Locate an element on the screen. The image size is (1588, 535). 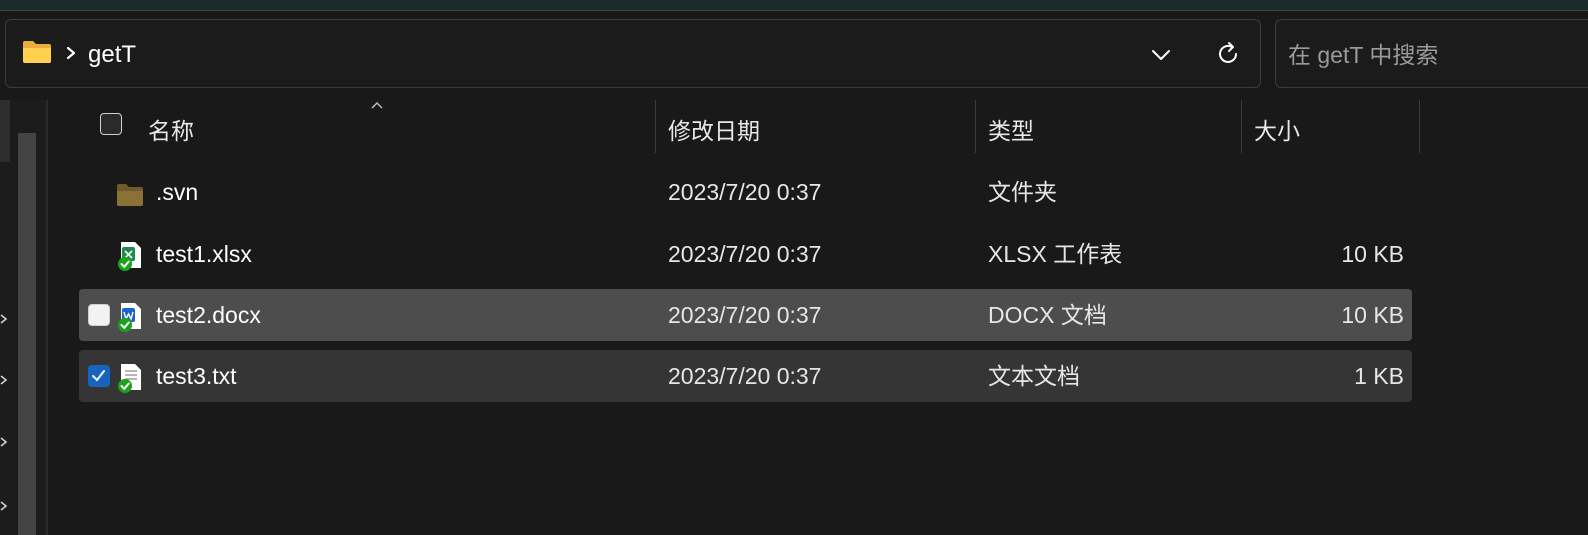
file-row: test3.txt 2023/7/20 0:37 文本文档 1 KB is located at coordinates (745, 376).